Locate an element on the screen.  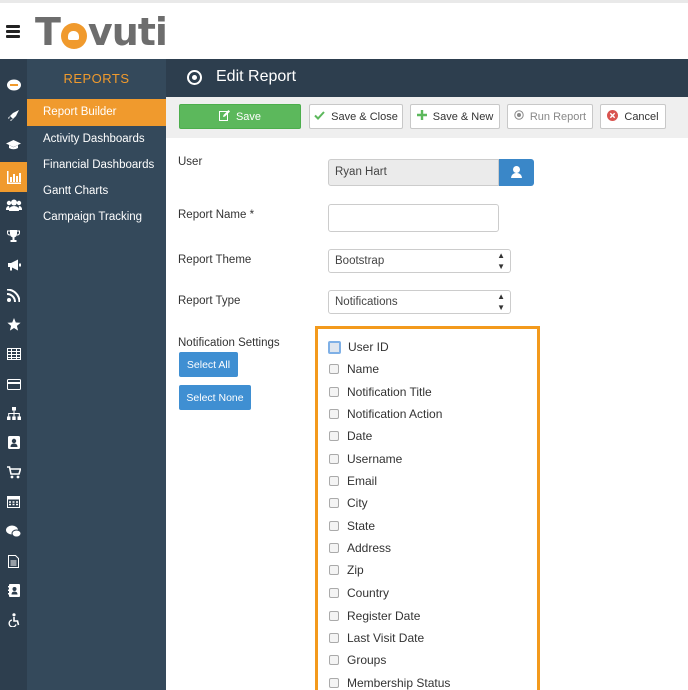
content-header: Edit Report is located at coordinates (427, 78).